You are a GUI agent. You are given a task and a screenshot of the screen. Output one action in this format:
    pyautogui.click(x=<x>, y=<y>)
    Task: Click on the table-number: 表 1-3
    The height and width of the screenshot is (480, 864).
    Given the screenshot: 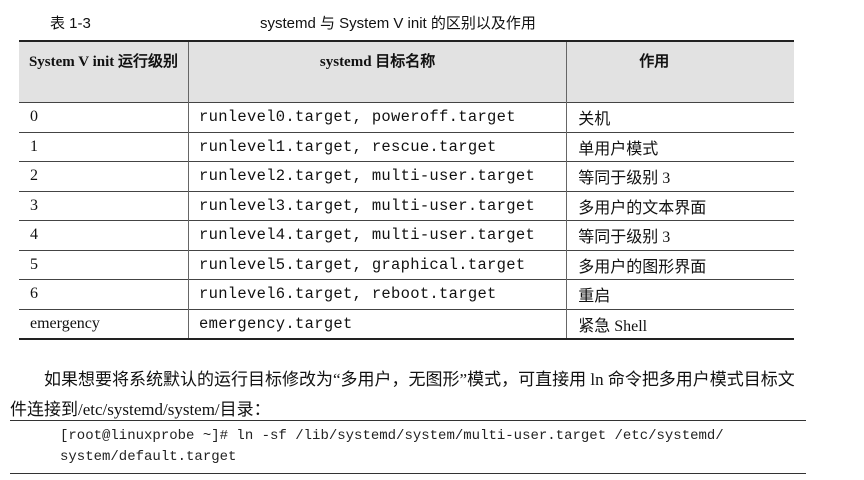 What is the action you would take?
    pyautogui.click(x=70, y=23)
    